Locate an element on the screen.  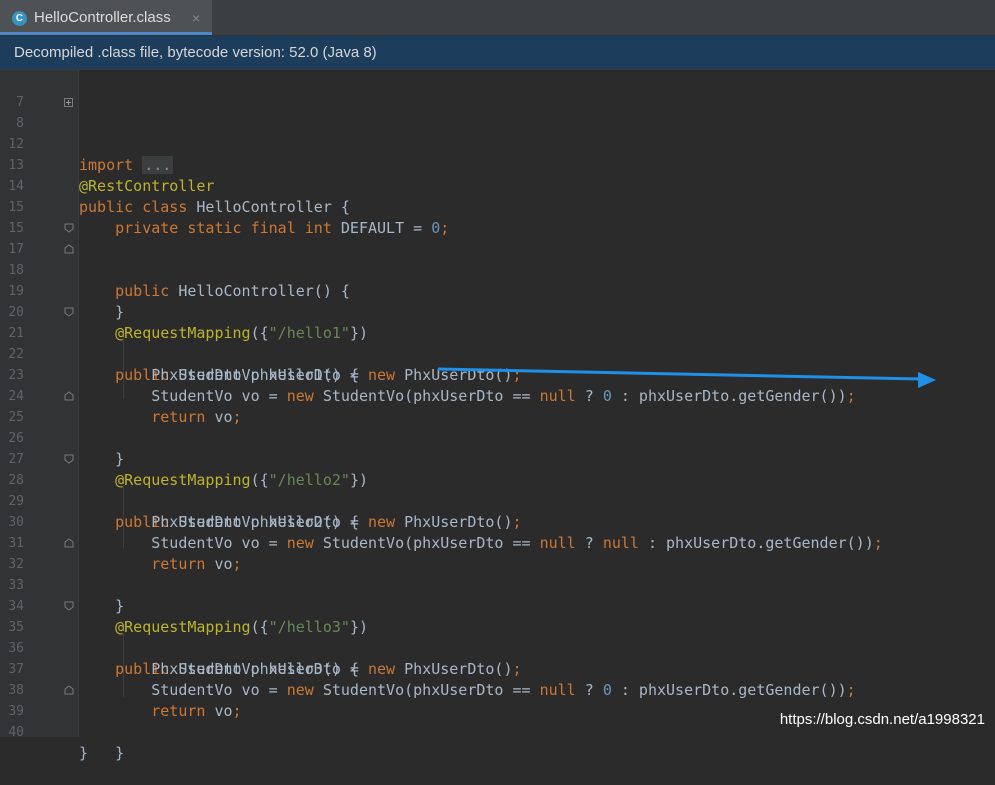
fold-expand-icon is located at coordinates (68, 102).